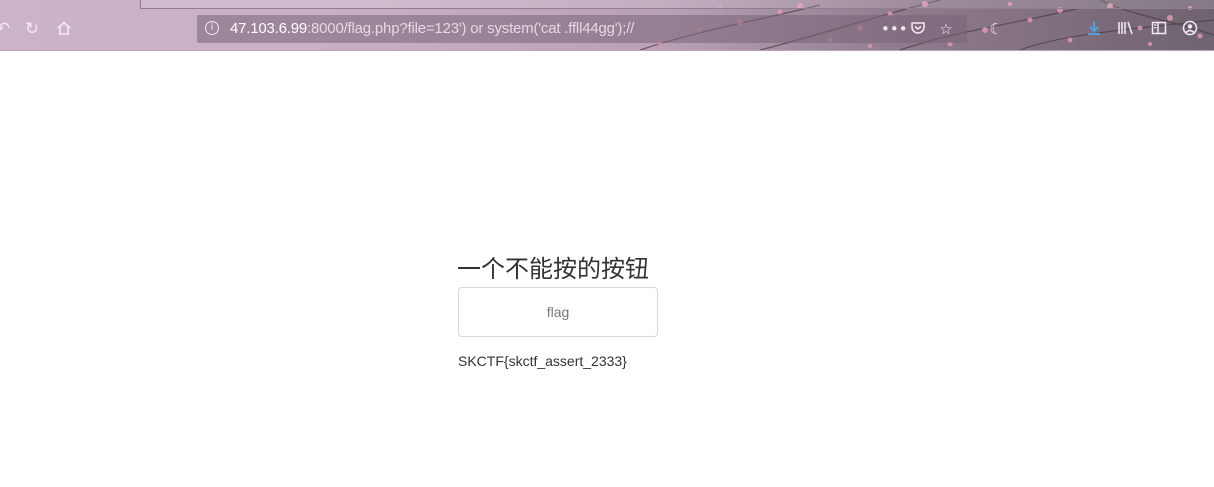  I want to click on reload-icon: ↻, so click(32, 29).